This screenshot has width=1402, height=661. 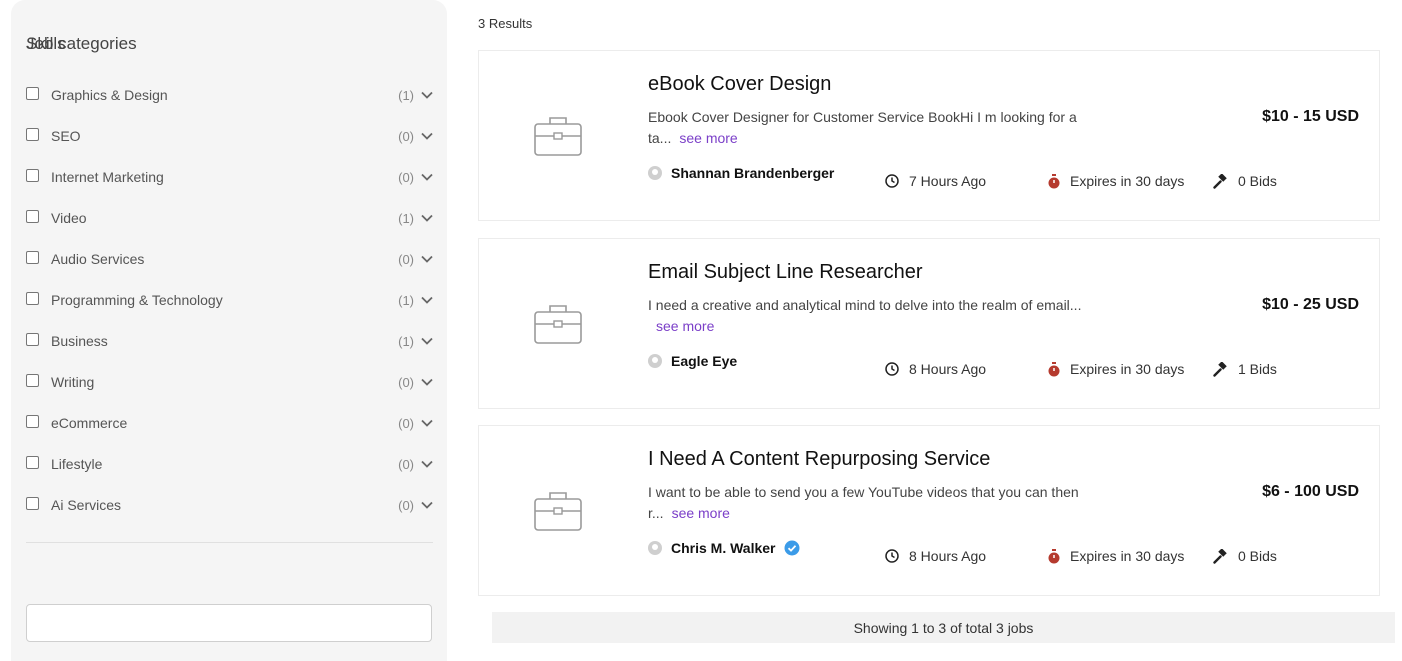 I want to click on bids-text: 1 Bids, so click(x=1257, y=369).